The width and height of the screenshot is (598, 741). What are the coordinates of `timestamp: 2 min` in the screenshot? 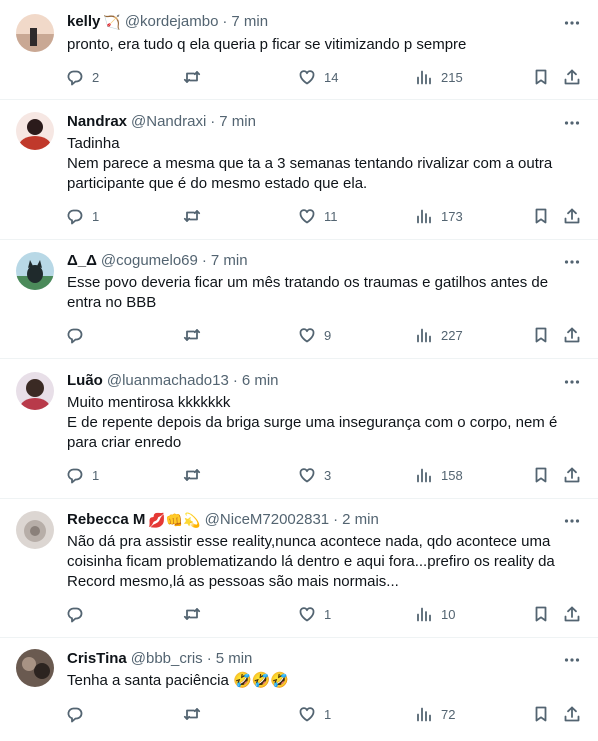 It's located at (360, 520).